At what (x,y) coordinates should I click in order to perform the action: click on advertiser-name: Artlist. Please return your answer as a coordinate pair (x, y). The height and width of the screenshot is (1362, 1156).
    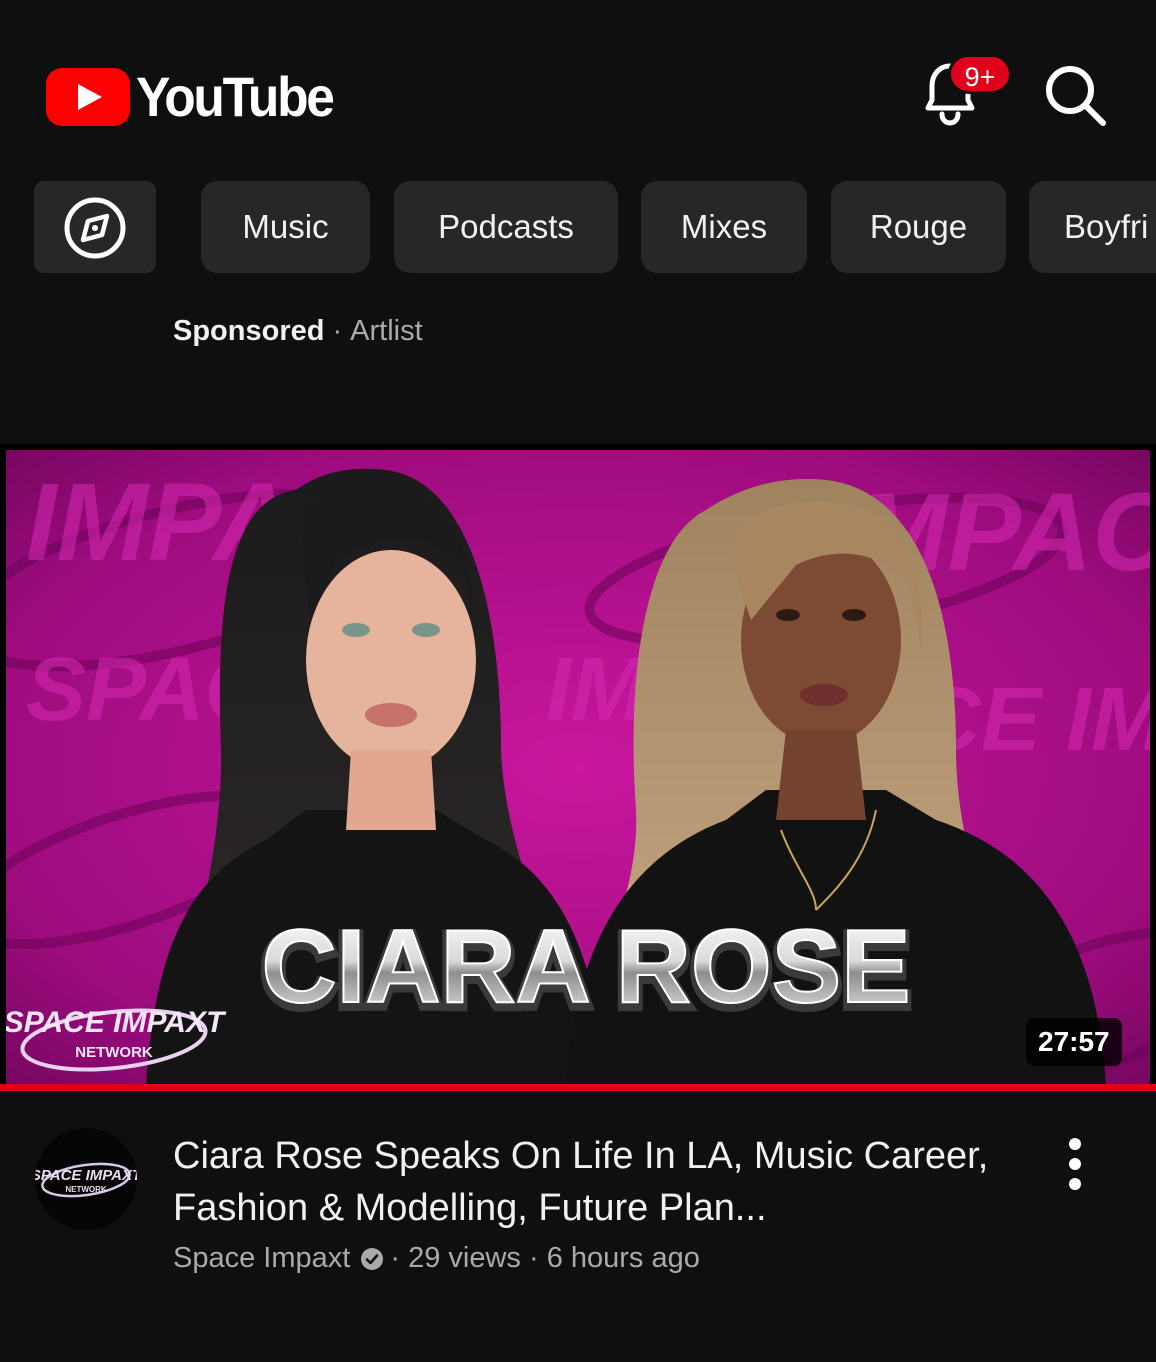
    Looking at the image, I should click on (386, 331).